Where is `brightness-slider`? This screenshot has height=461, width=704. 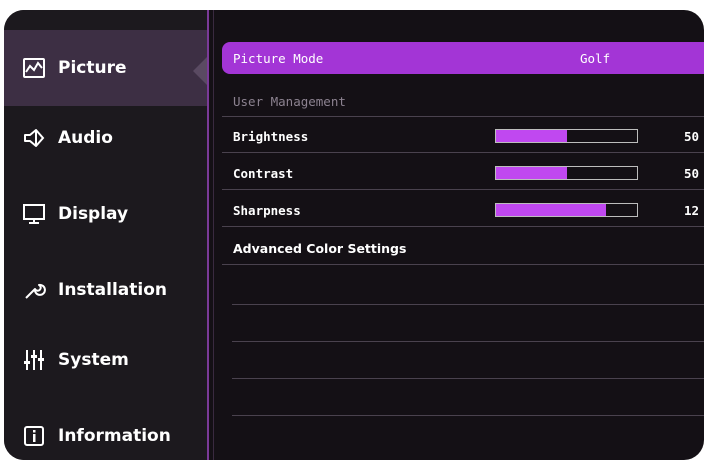 brightness-slider is located at coordinates (566, 136).